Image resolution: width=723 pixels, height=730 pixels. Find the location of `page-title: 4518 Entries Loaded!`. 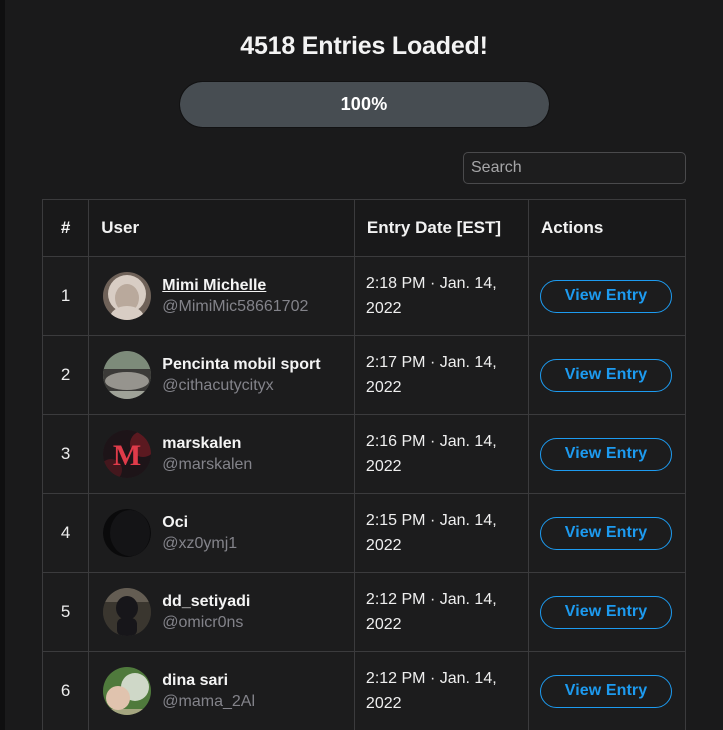

page-title: 4518 Entries Loaded! is located at coordinates (364, 46).